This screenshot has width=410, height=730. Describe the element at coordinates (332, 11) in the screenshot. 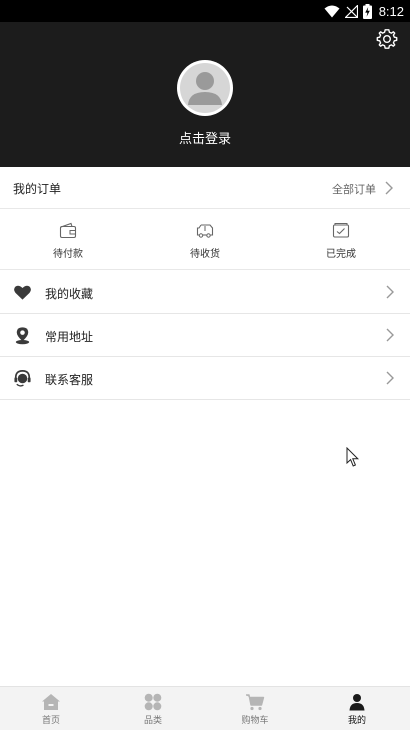

I see `wifi-icon` at that location.